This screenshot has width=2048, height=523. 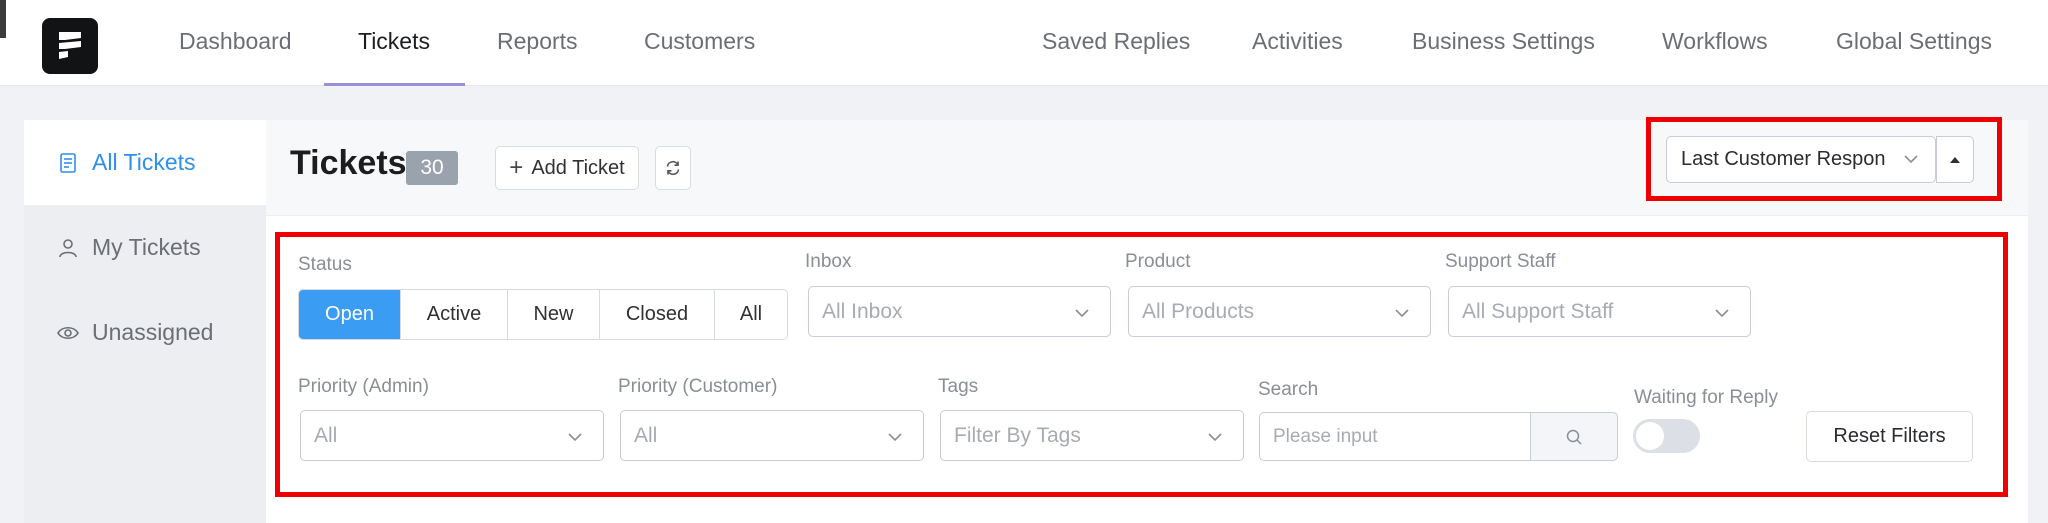 What do you see at coordinates (516, 167) in the screenshot?
I see `plus-icon: +` at bounding box center [516, 167].